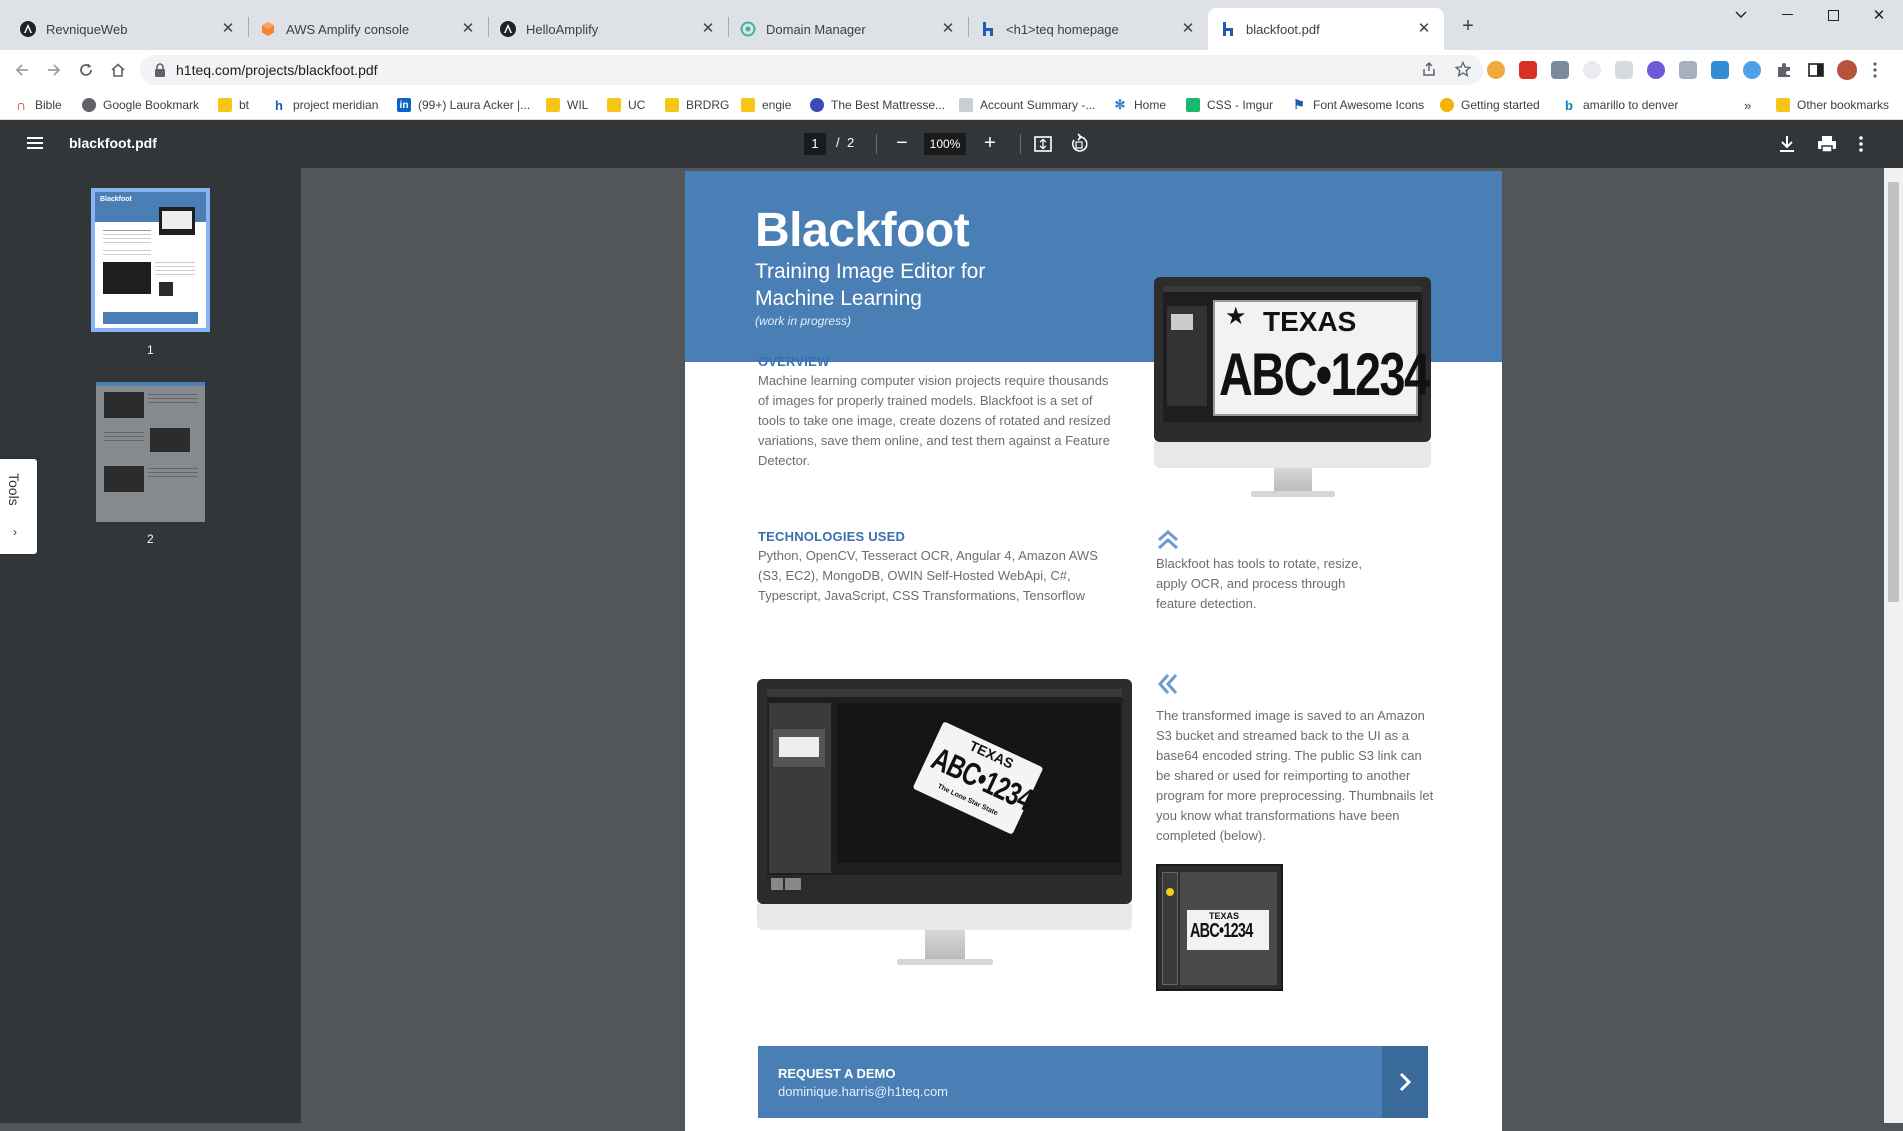  I want to click on reload-button, so click(86, 70).